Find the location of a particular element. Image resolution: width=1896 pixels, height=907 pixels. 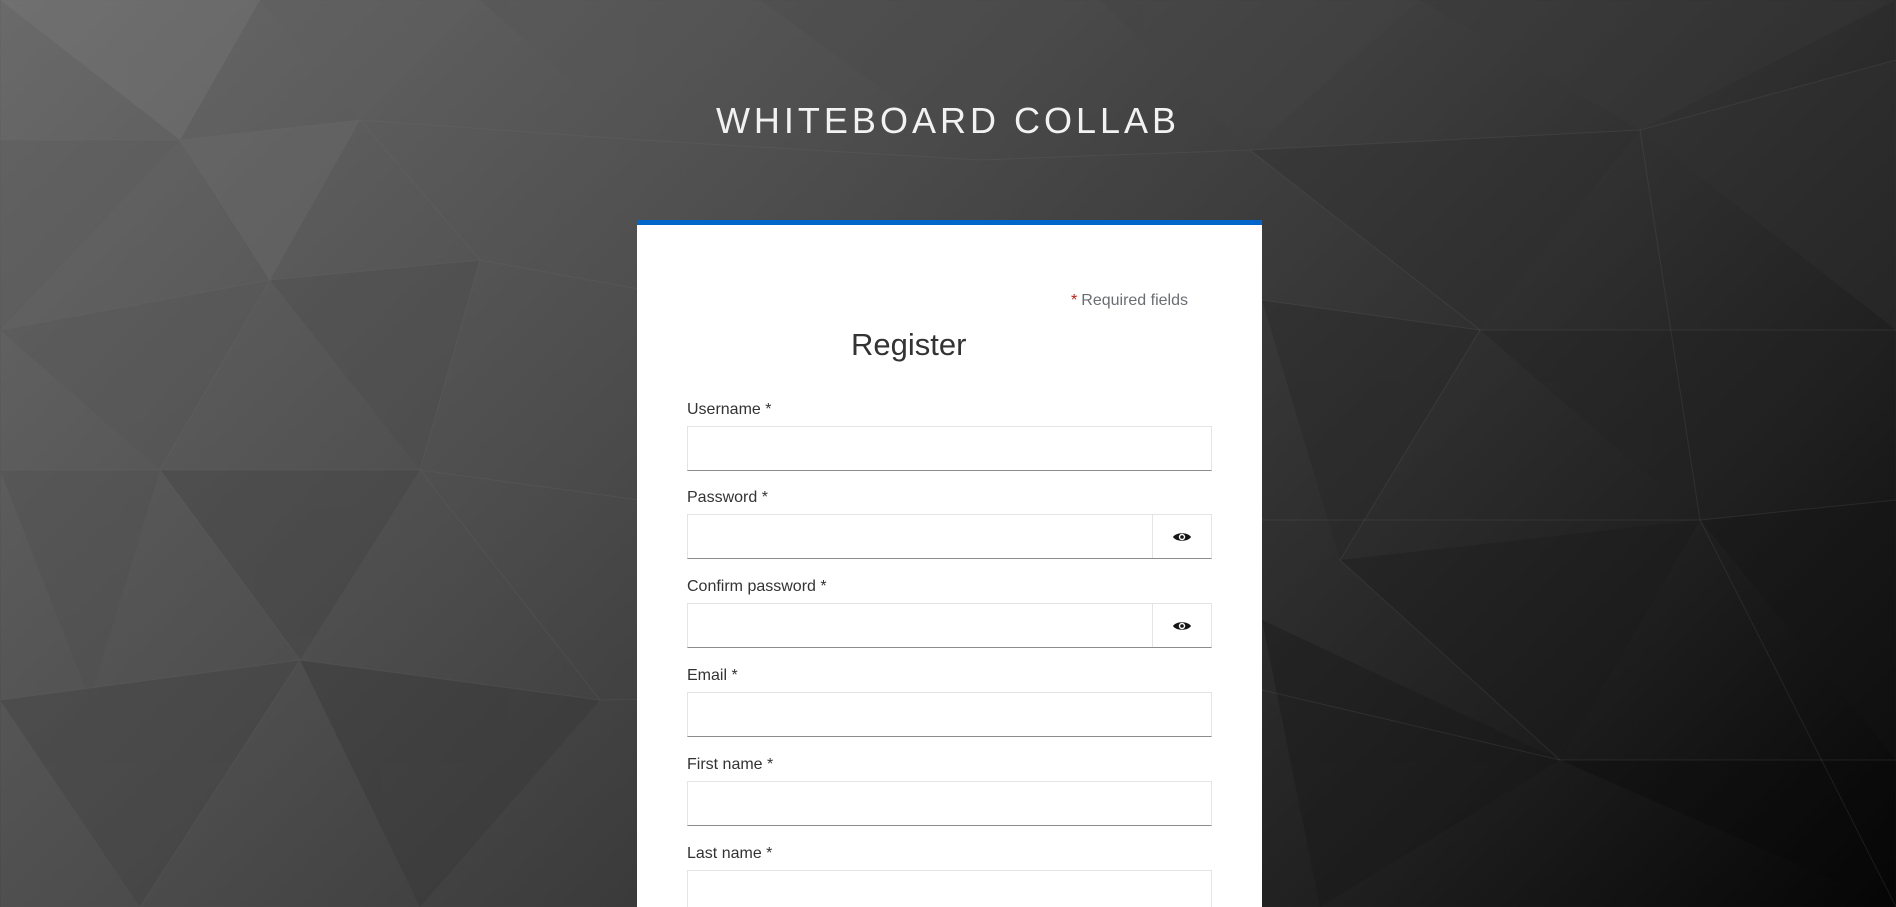

username-input is located at coordinates (949, 448).